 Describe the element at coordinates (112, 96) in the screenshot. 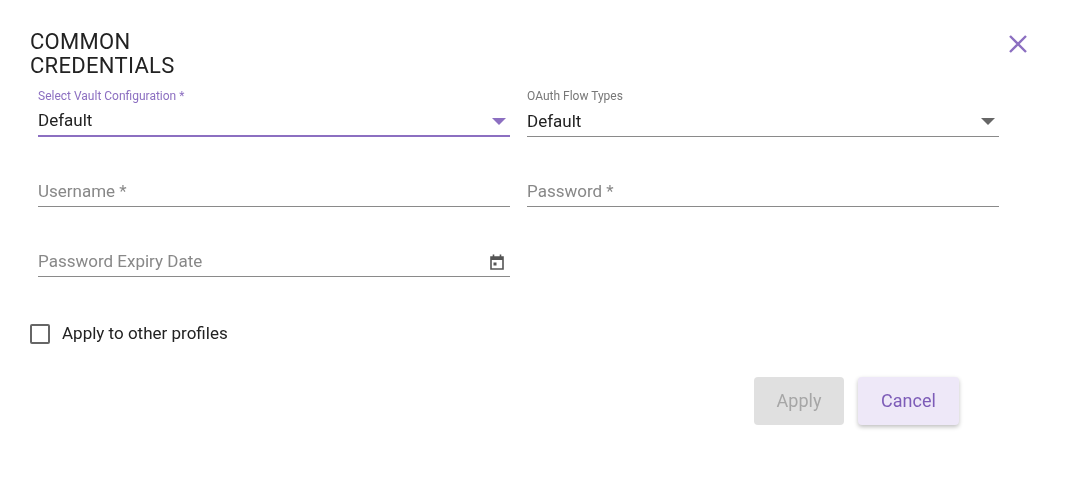

I see `field-label: Select Vault Configuration *` at that location.